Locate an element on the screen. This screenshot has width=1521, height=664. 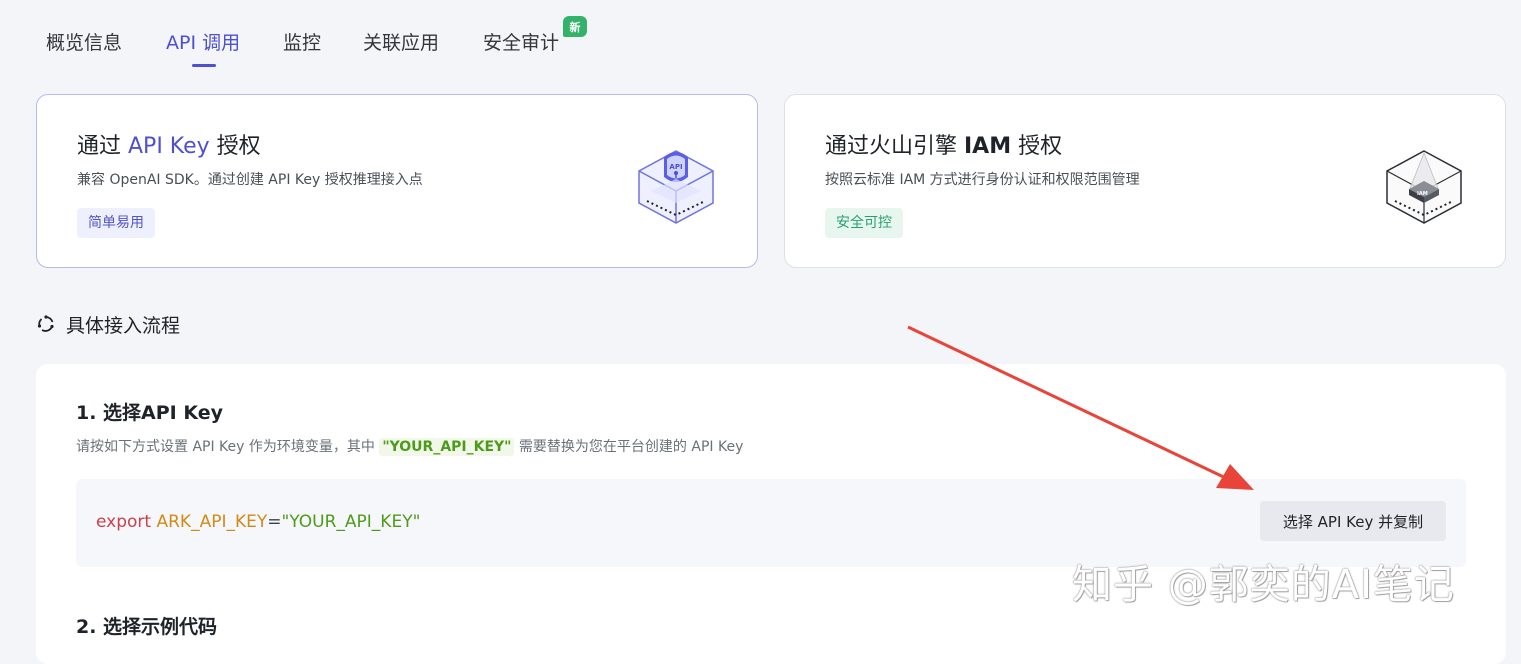
new-badge: 新 is located at coordinates (575, 26).